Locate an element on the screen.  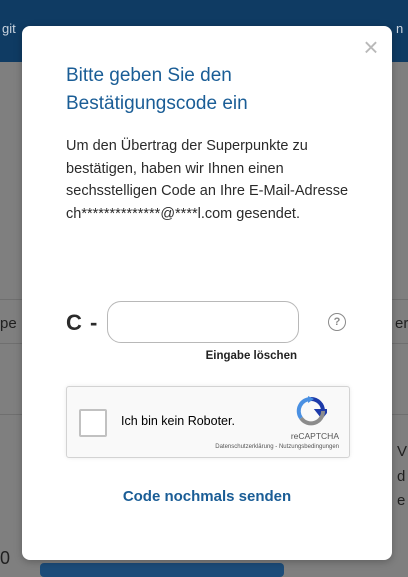
dialog-title: Bitte geben Sie den Bestätigungscode ein is located at coordinates (157, 89).